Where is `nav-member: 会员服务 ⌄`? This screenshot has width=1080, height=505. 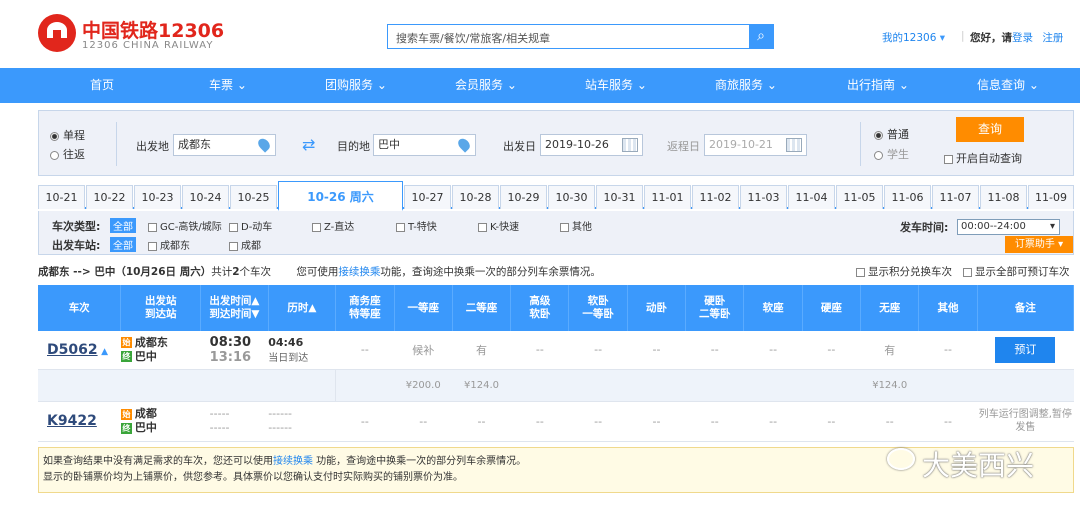
nav-member: 会员服务 ⌄ is located at coordinates (486, 85).